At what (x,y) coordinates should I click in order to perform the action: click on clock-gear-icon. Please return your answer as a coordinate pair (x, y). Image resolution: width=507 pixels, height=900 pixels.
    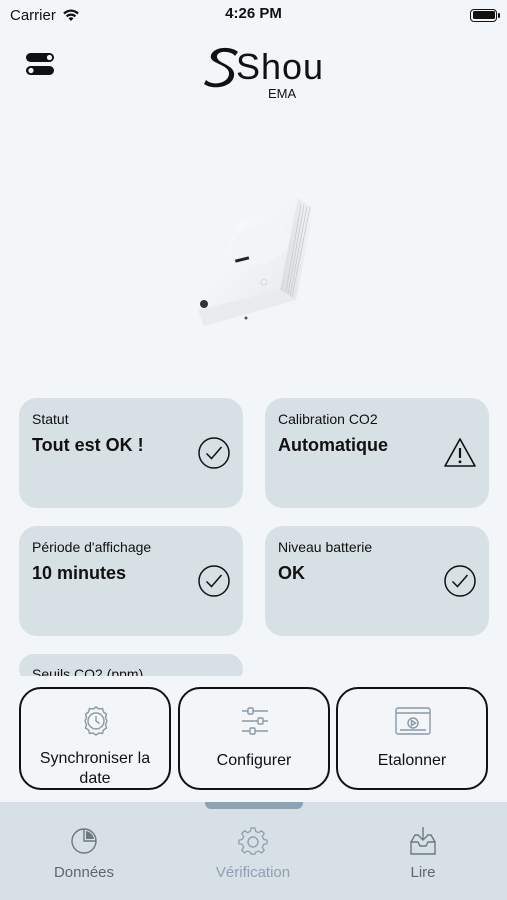
    Looking at the image, I should click on (96, 721).